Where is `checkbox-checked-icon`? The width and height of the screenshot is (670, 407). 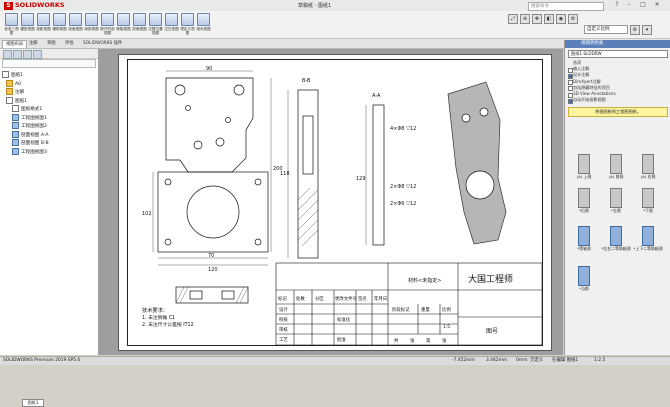
checkbox-checked-icon is located at coordinates (570, 101).